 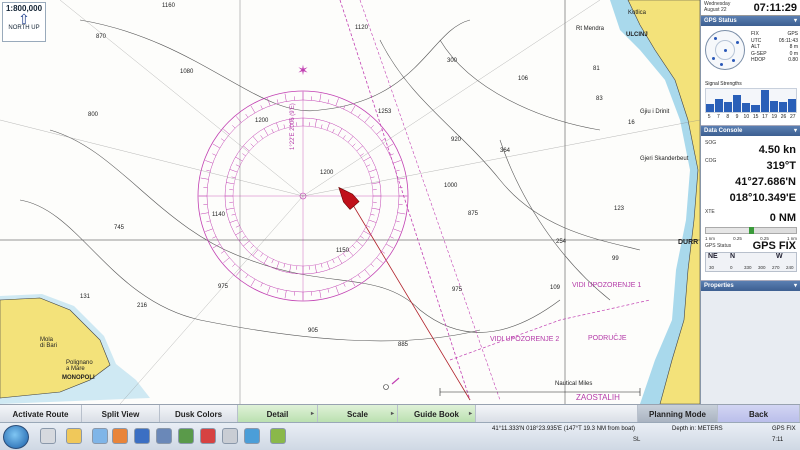 What do you see at coordinates (505, 151) in the screenshot?
I see `depth-sounding: 364` at bounding box center [505, 151].